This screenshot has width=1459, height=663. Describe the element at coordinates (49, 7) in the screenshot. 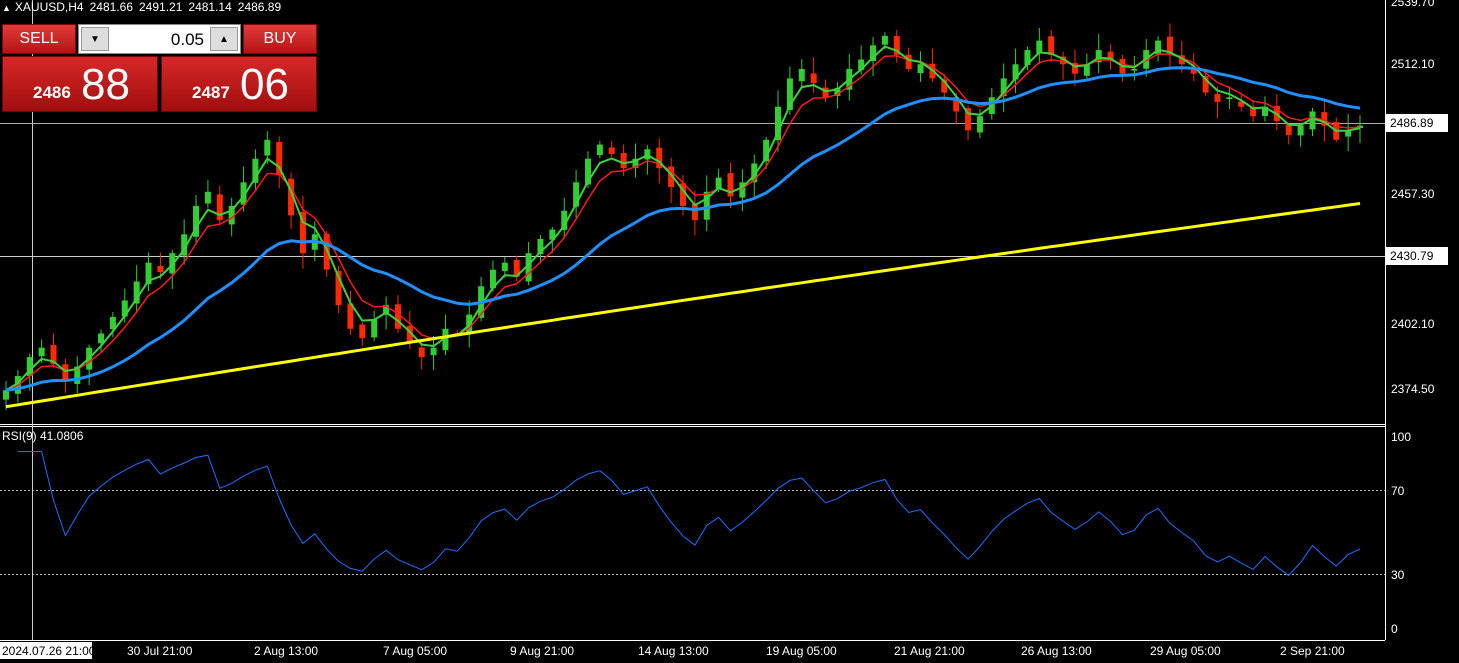

I see `symbol-label: XAUUSD,H4` at that location.